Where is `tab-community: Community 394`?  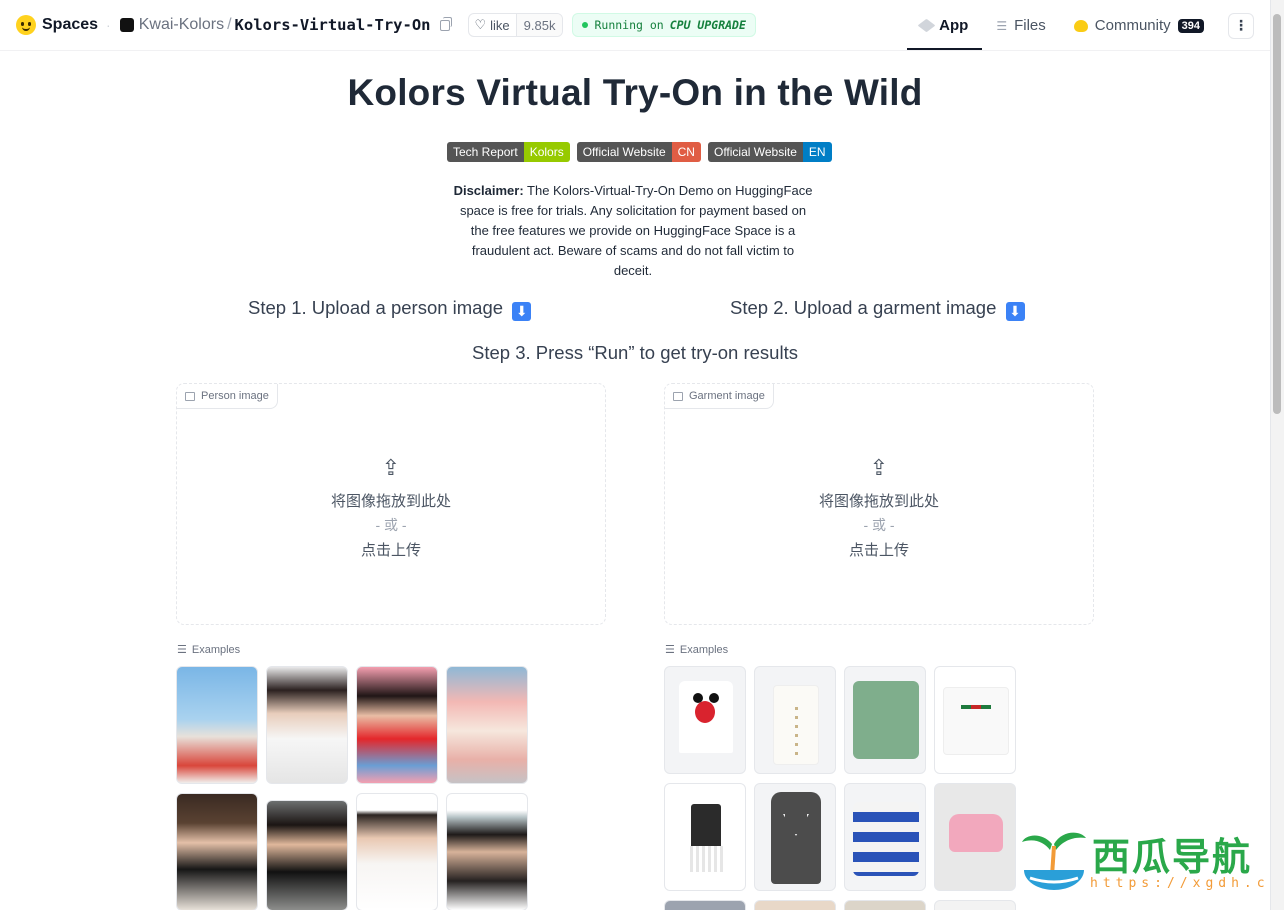
tab-community: Community 394 is located at coordinates (1139, 25).